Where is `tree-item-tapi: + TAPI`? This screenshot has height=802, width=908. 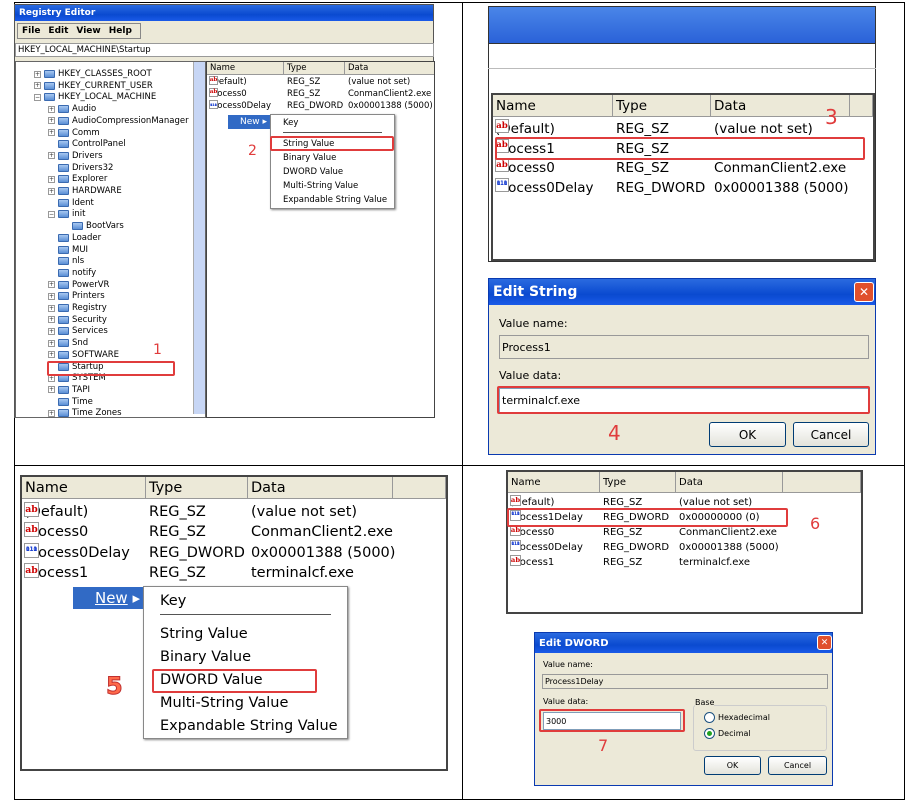
tree-item-tapi: + TAPI is located at coordinates (69, 390).